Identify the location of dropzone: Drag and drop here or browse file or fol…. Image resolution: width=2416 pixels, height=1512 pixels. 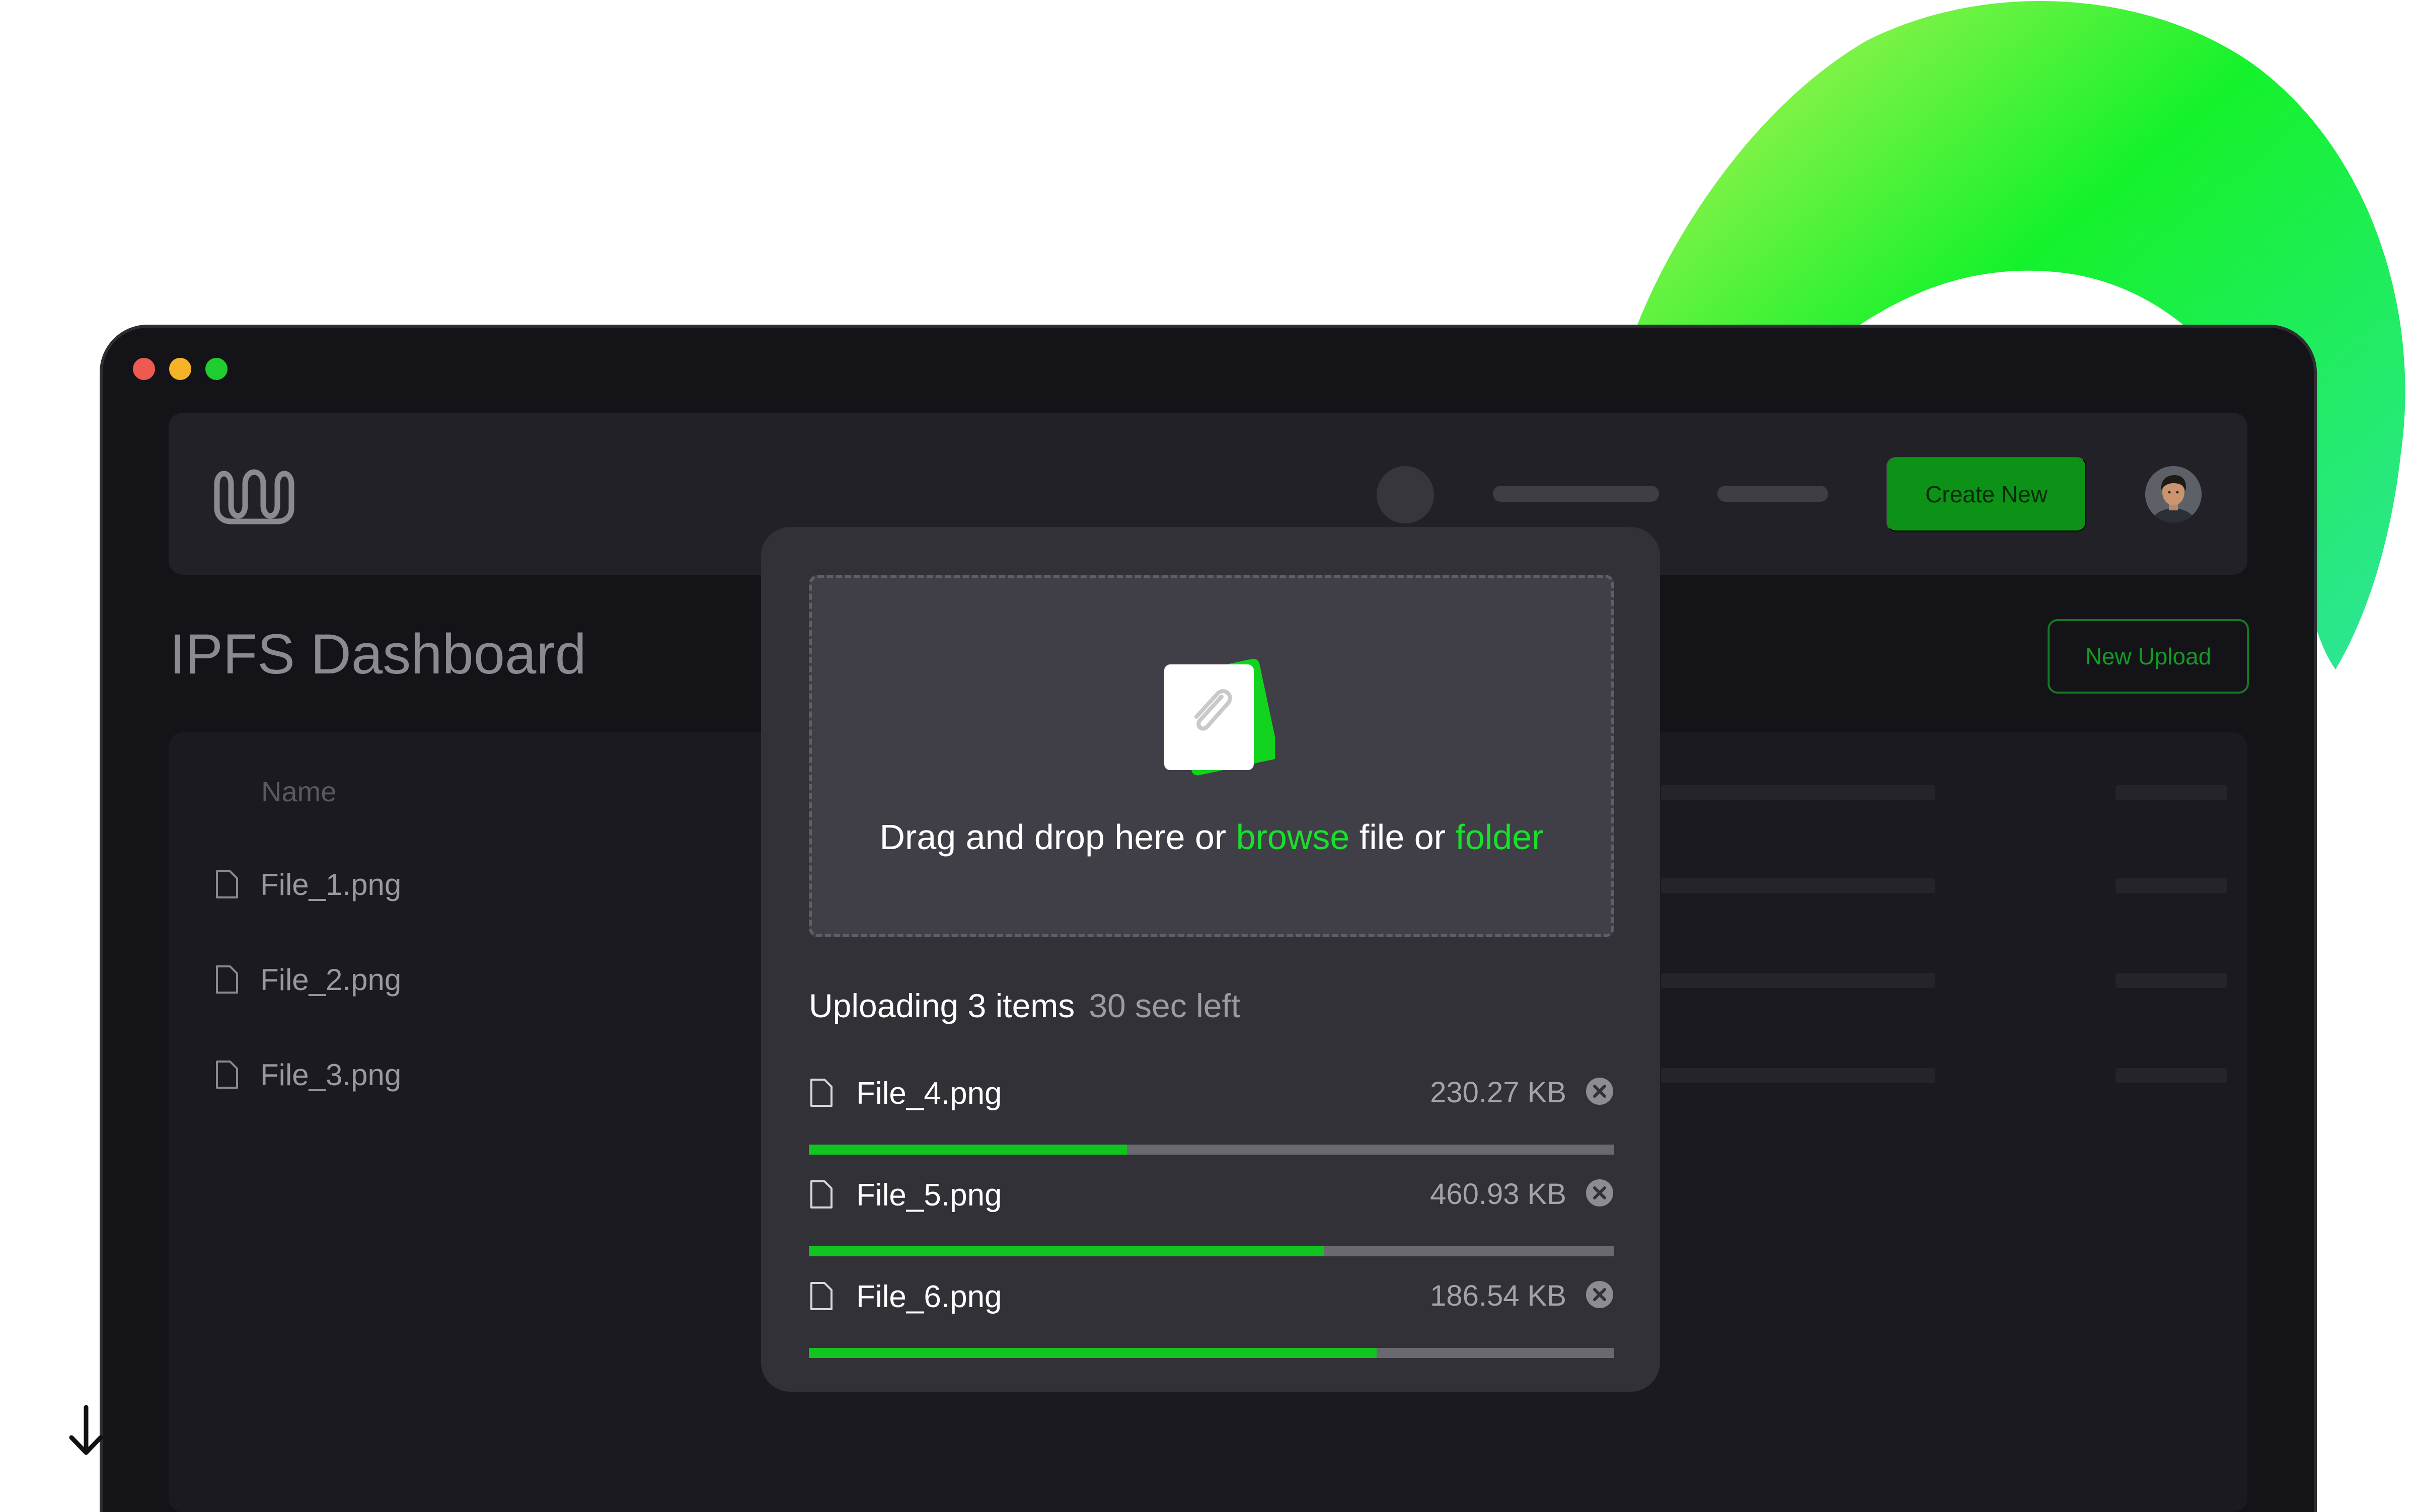
(1211, 756).